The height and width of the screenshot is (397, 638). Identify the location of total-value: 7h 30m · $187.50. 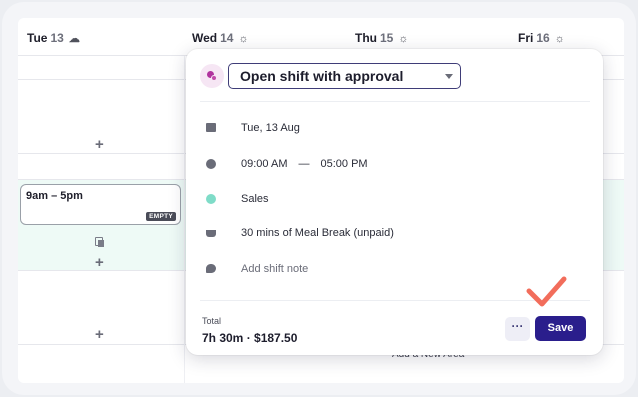
(250, 338).